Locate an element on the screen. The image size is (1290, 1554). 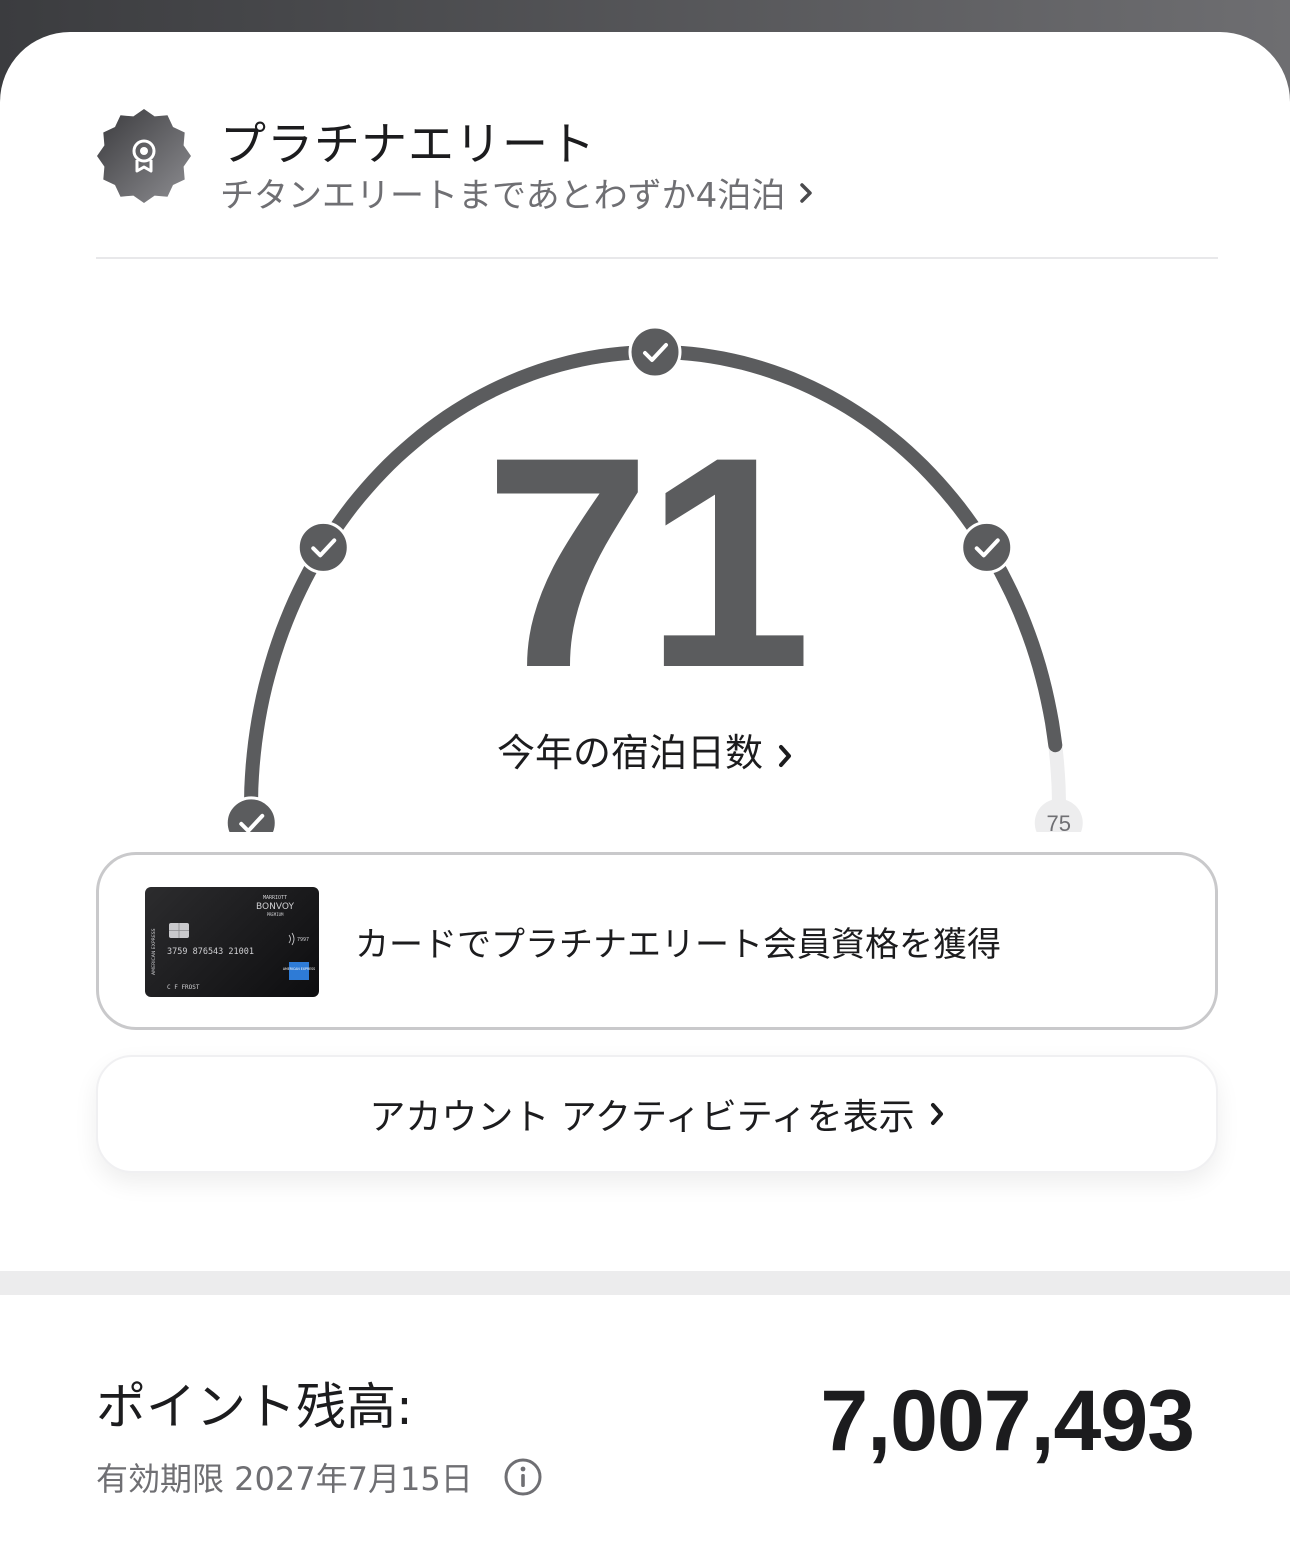
nights-count: 71 is located at coordinates (648, 562).